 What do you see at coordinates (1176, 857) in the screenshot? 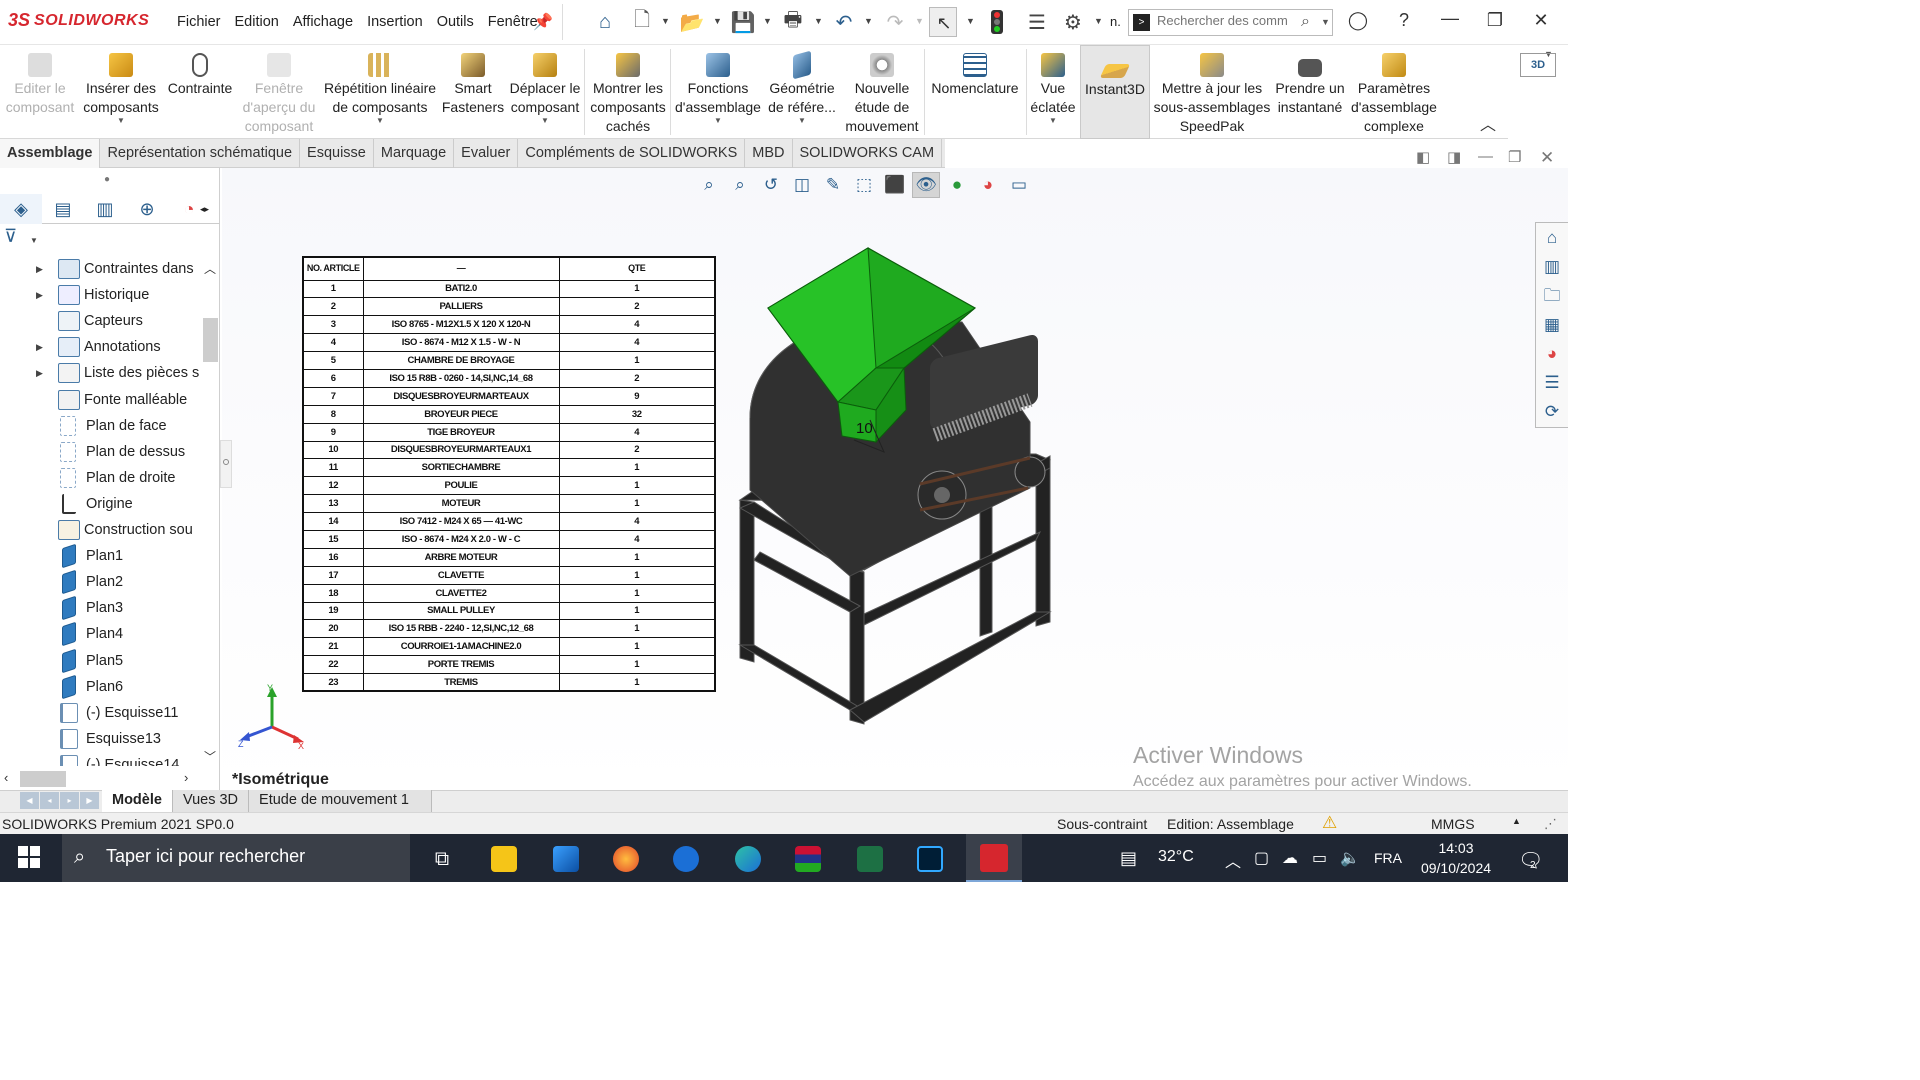
I see `weather-temperature: 32°C` at bounding box center [1176, 857].